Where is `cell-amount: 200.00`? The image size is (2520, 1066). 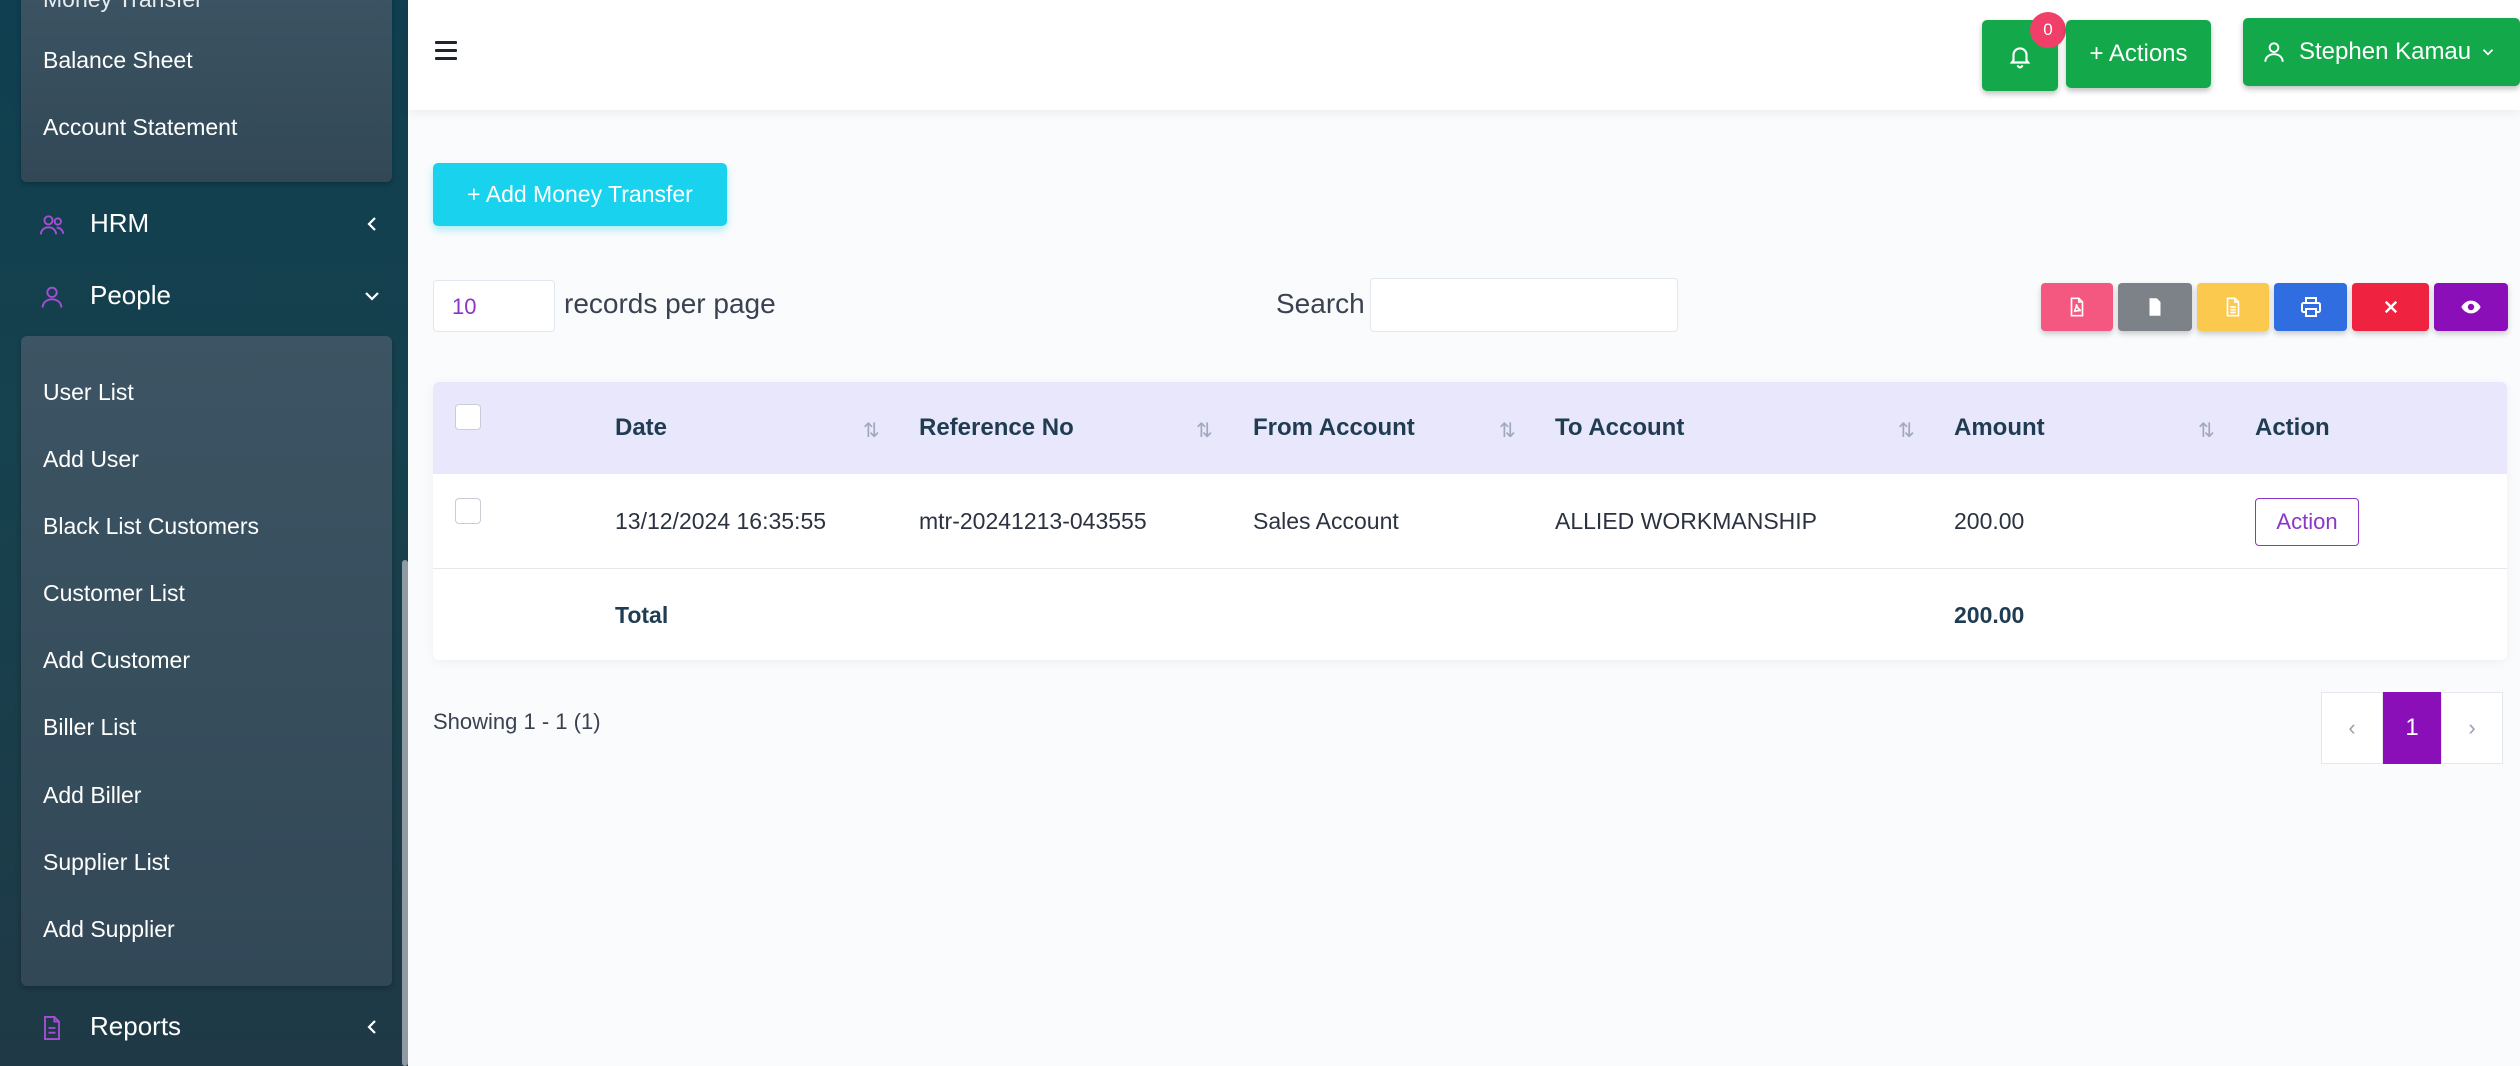 cell-amount: 200.00 is located at coordinates (1989, 521).